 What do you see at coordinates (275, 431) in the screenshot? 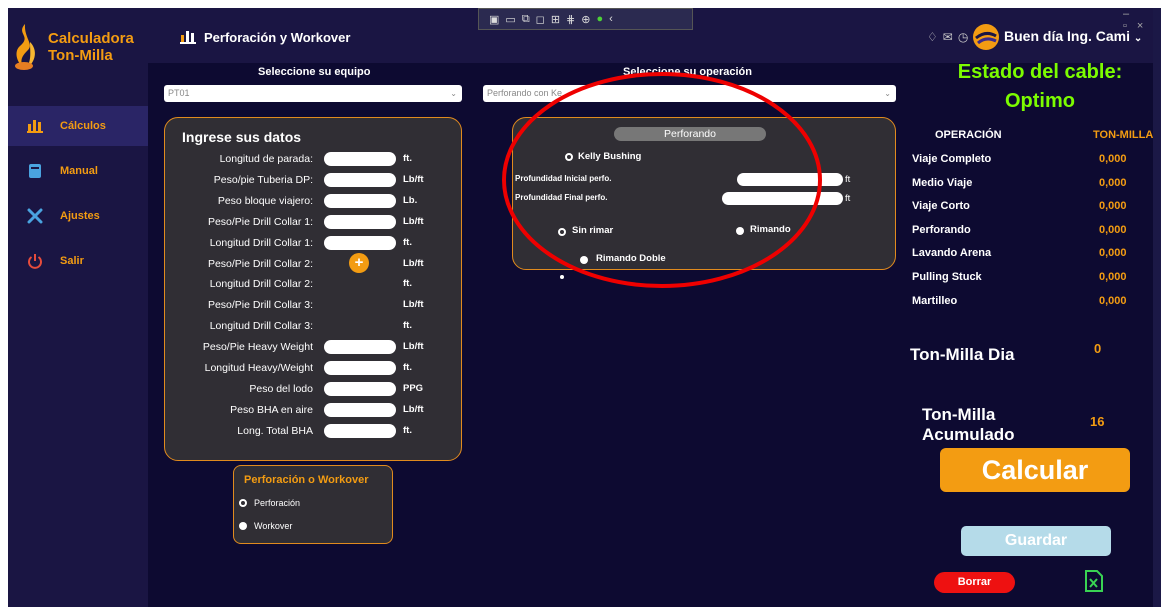
I see `input-label: Long. Total BHA` at bounding box center [275, 431].